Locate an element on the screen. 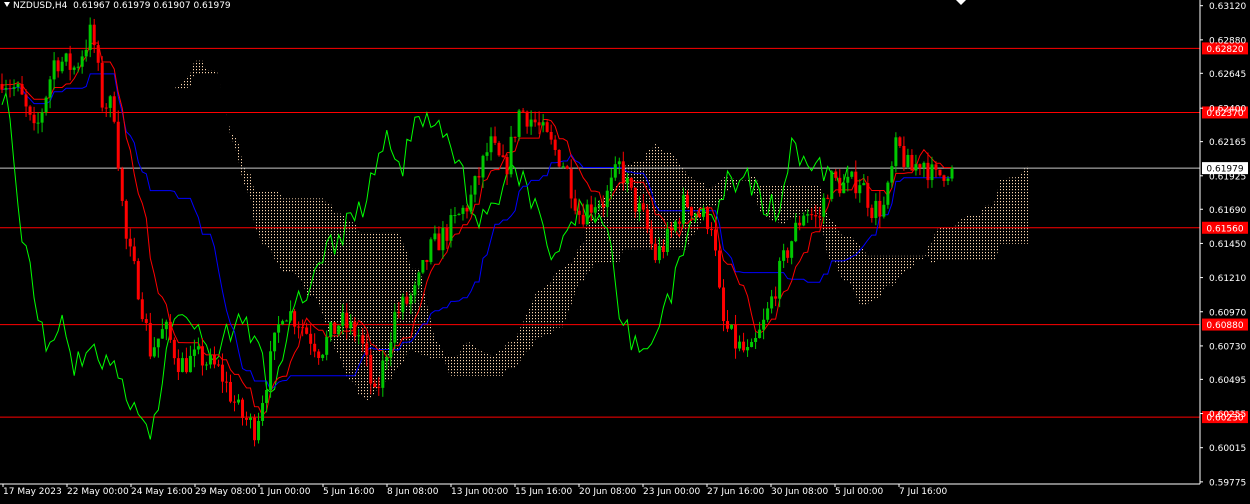 Image resolution: width=1250 pixels, height=504 pixels. close-value: 0.61979 is located at coordinates (212, 6).